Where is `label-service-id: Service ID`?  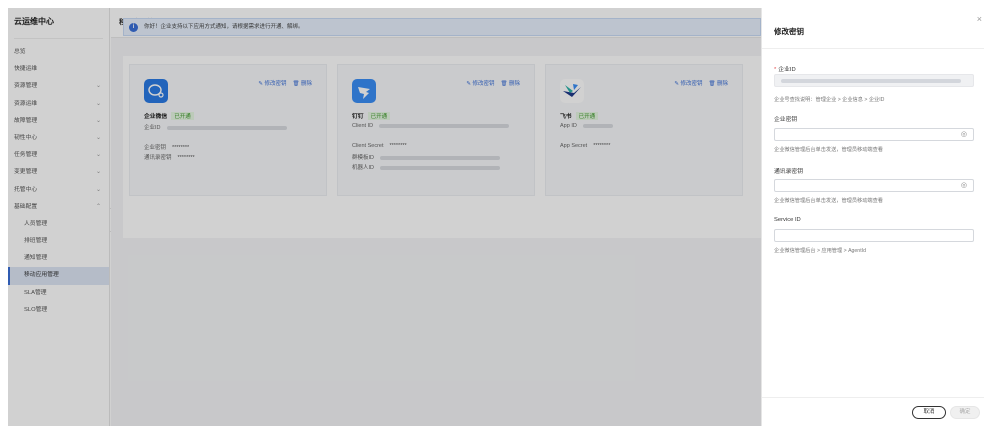
label-service-id: Service ID is located at coordinates (787, 220).